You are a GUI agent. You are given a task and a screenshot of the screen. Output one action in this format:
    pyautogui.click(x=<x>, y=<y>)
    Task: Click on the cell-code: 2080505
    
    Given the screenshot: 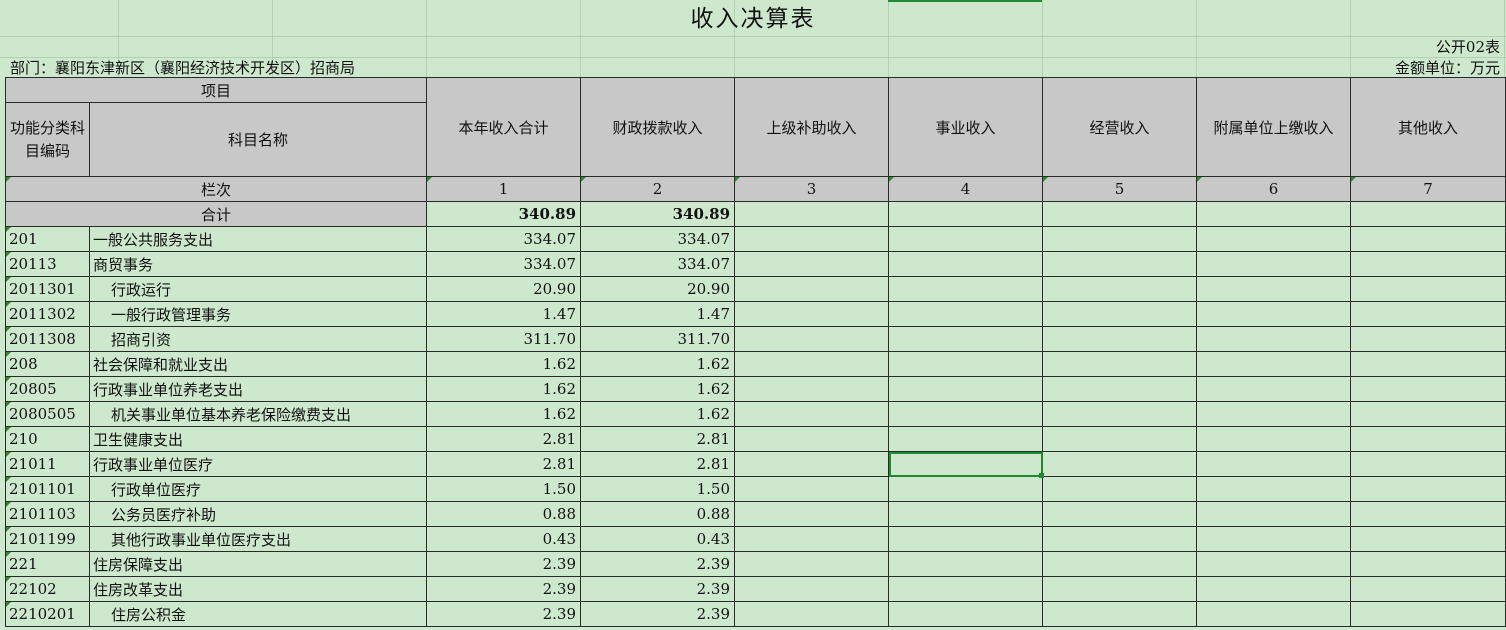 What is the action you would take?
    pyautogui.click(x=47, y=414)
    